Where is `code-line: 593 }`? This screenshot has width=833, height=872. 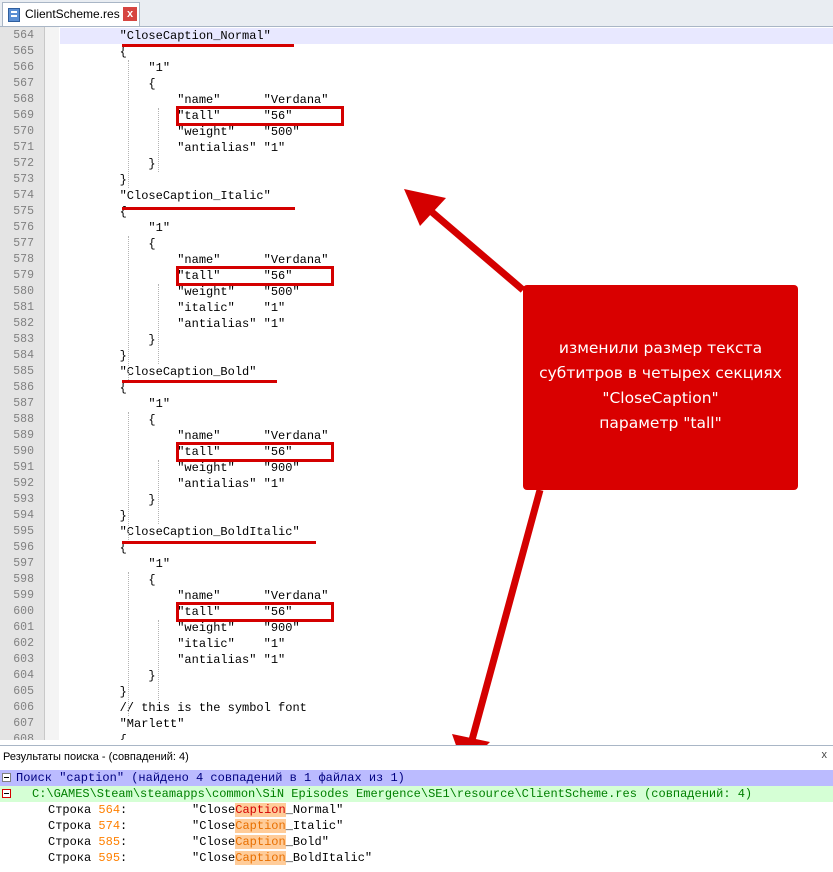
code-line: 593 } is located at coordinates (416, 500).